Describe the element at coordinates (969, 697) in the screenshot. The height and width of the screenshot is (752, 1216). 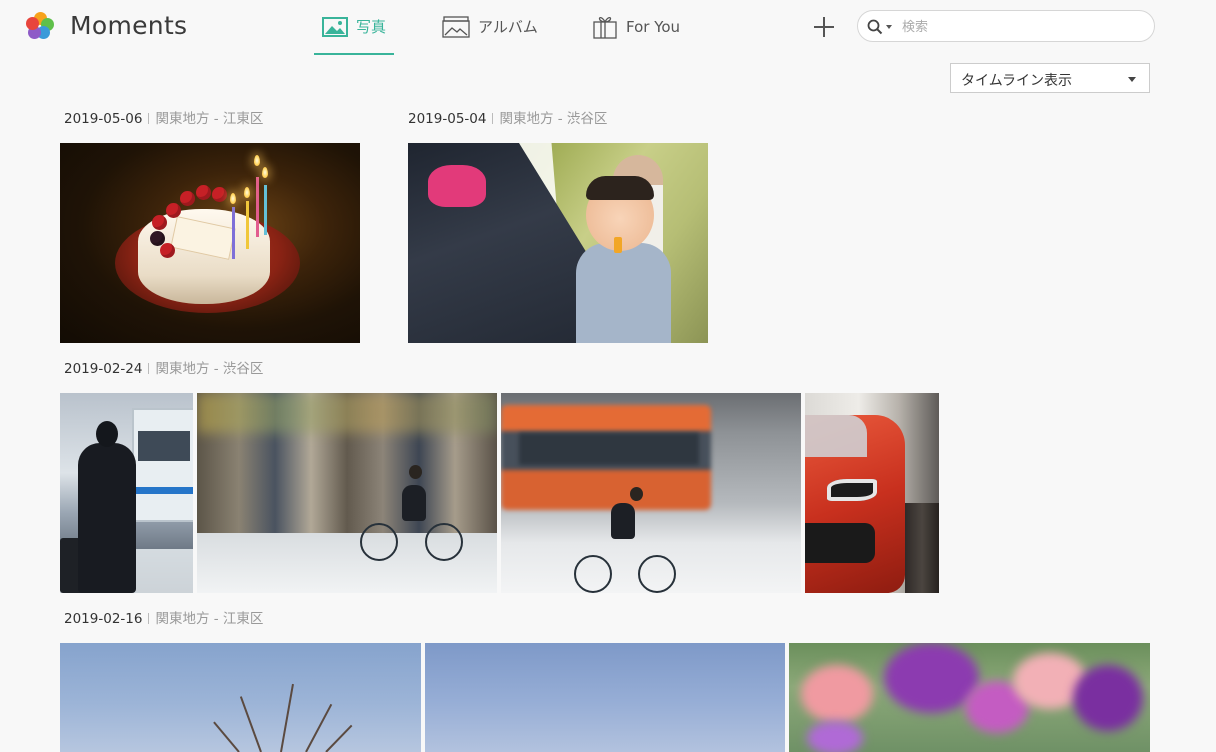
I see `purple-flowers-photo` at that location.